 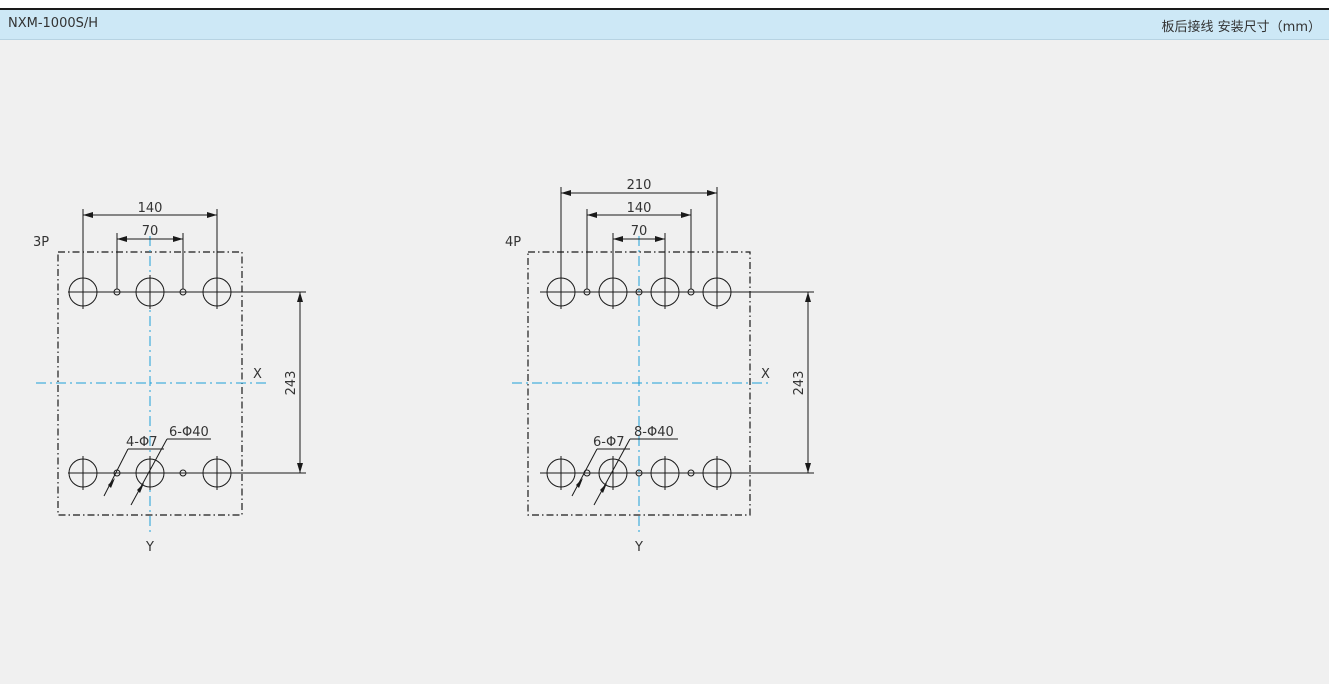 What do you see at coordinates (149, 547) in the screenshot?
I see `axis-y-label-3p: Y` at bounding box center [149, 547].